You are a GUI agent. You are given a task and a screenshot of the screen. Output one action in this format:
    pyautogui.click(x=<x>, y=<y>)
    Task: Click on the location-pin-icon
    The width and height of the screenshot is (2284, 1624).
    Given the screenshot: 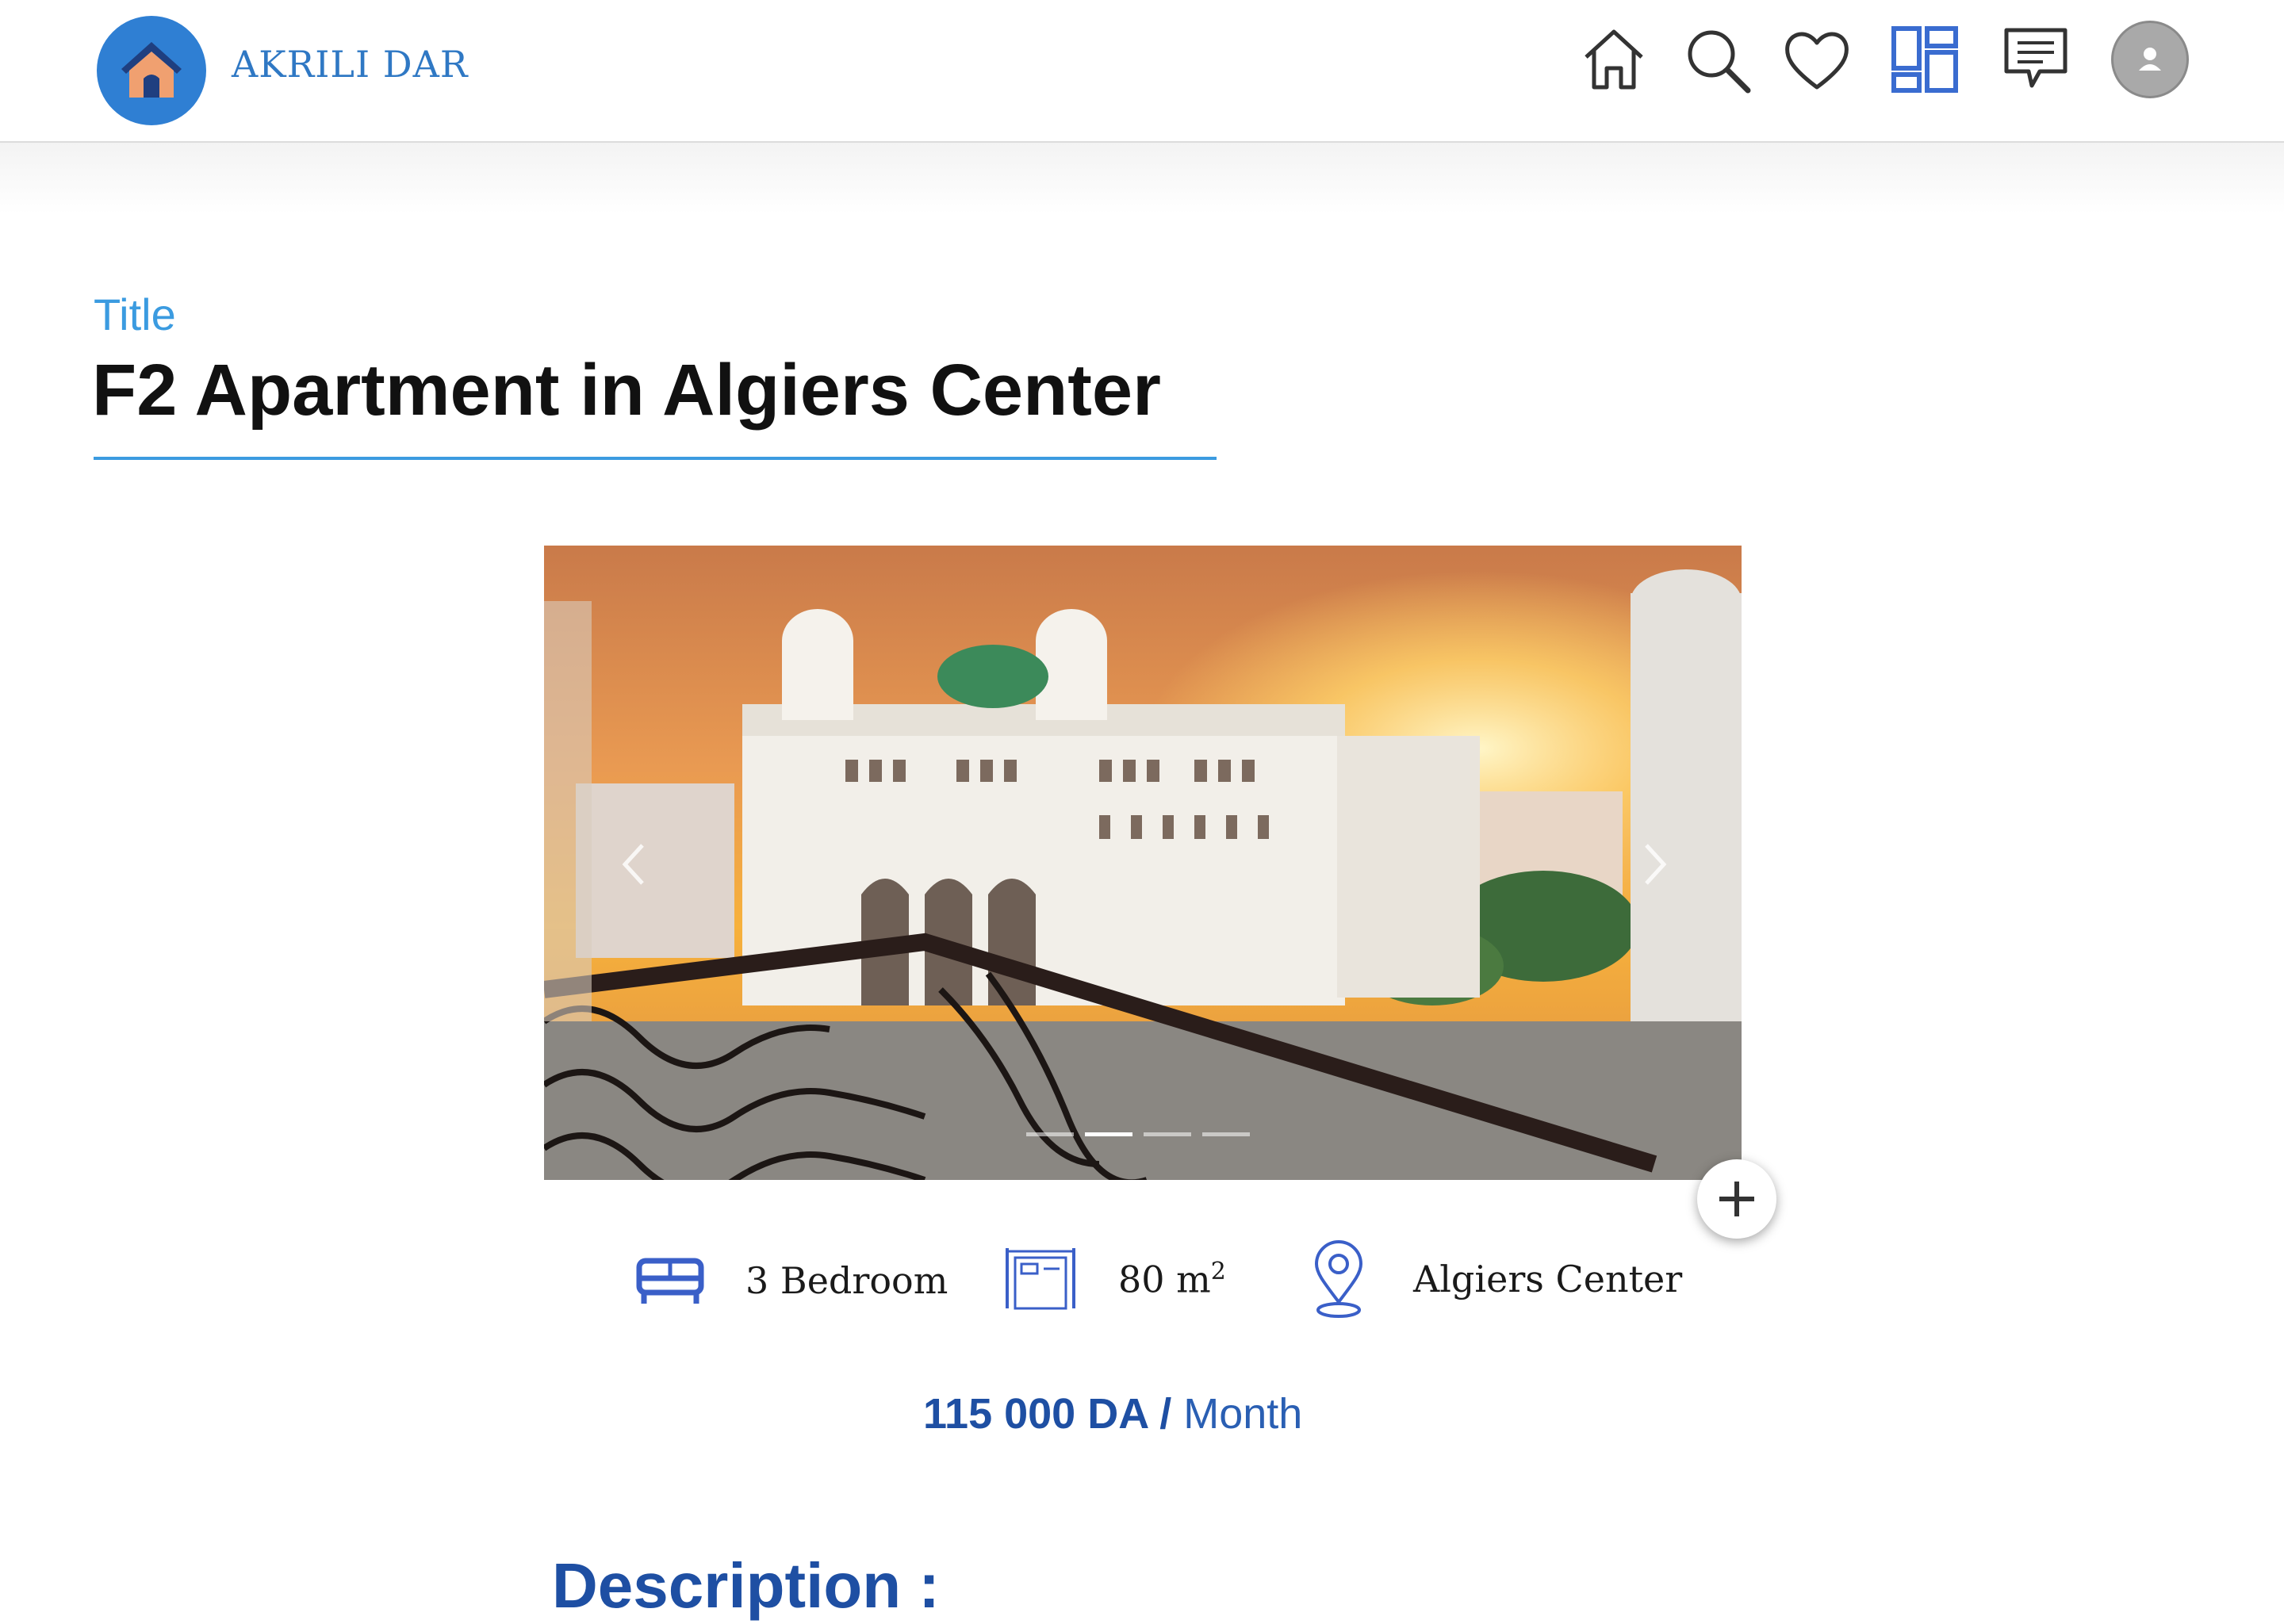 What is the action you would take?
    pyautogui.click(x=1338, y=1281)
    